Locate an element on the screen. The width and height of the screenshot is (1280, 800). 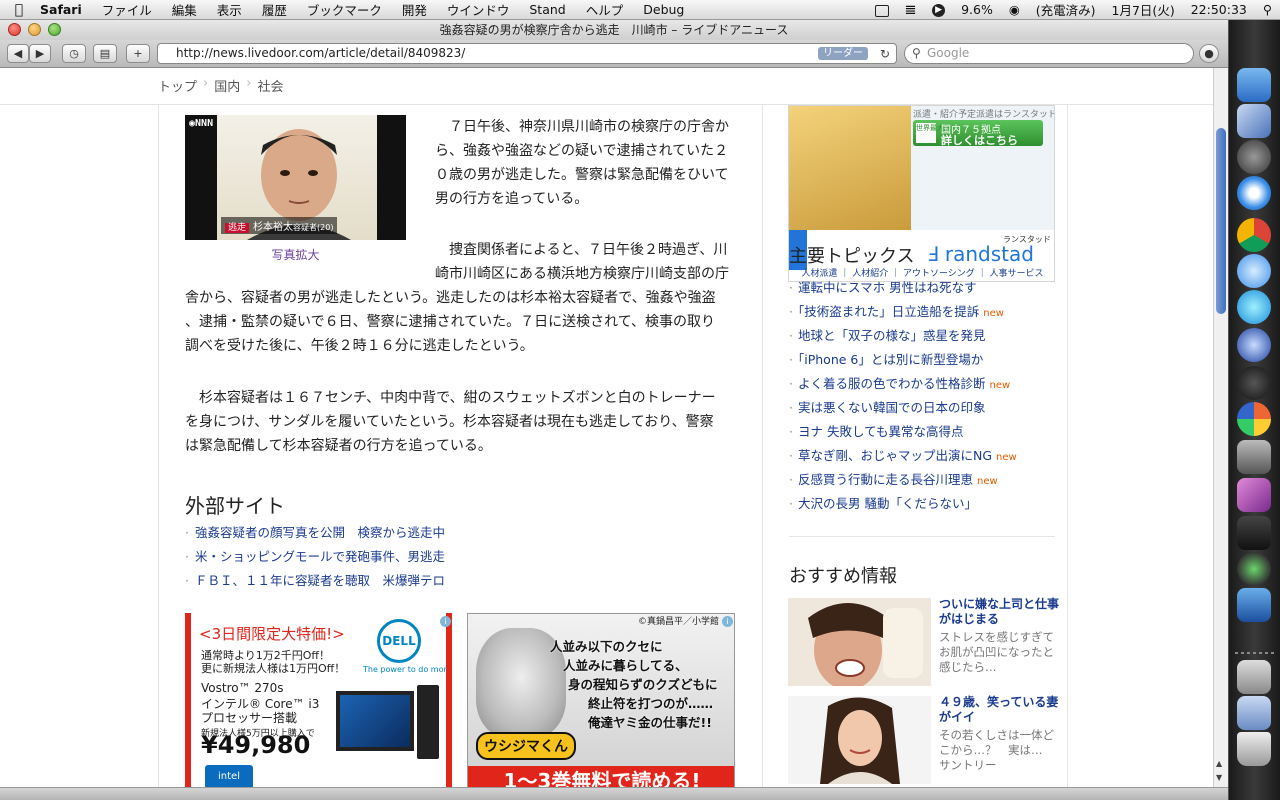
scrollbar-thumb is located at coordinates (1221, 221).